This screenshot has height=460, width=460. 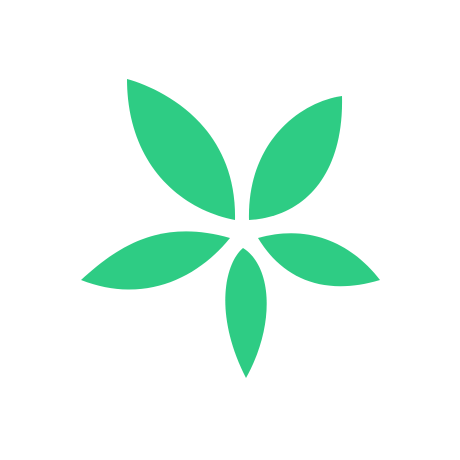 What do you see at coordinates (181, 149) in the screenshot?
I see `petal-upper-left` at bounding box center [181, 149].